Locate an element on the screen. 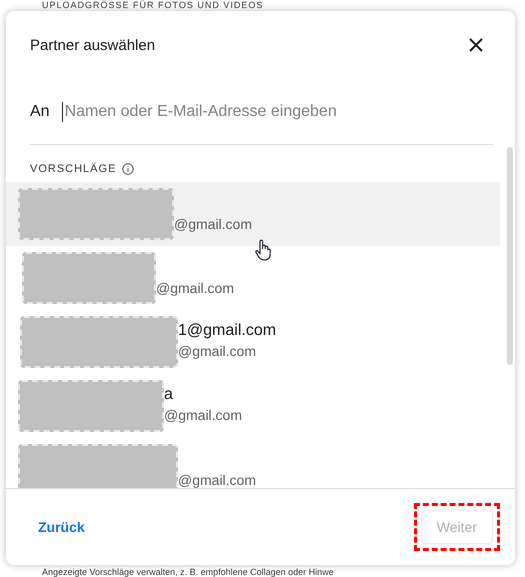 The image size is (525, 577). section-heading: UPLOADGRÖSSE FÜR FOTOS UND VIDEOS is located at coordinates (153, 5).